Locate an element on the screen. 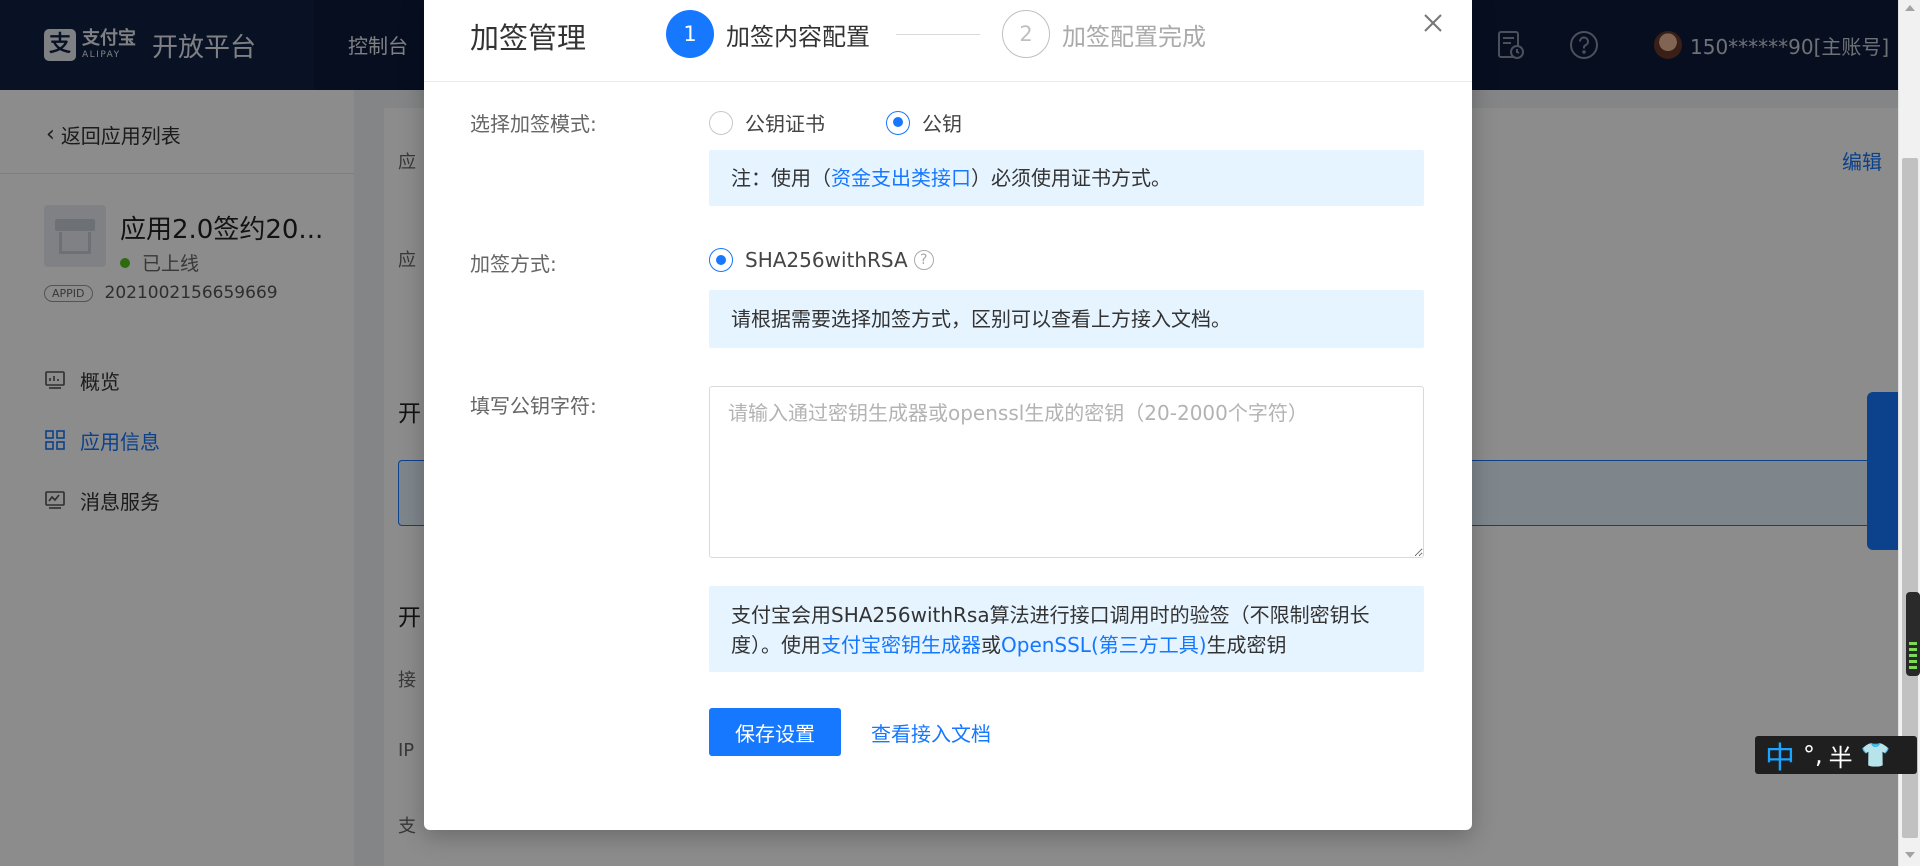 Image resolution: width=1920 pixels, height=866 pixels. alipay-key-generator-link: 支付宝密钥生成器 is located at coordinates (901, 645).